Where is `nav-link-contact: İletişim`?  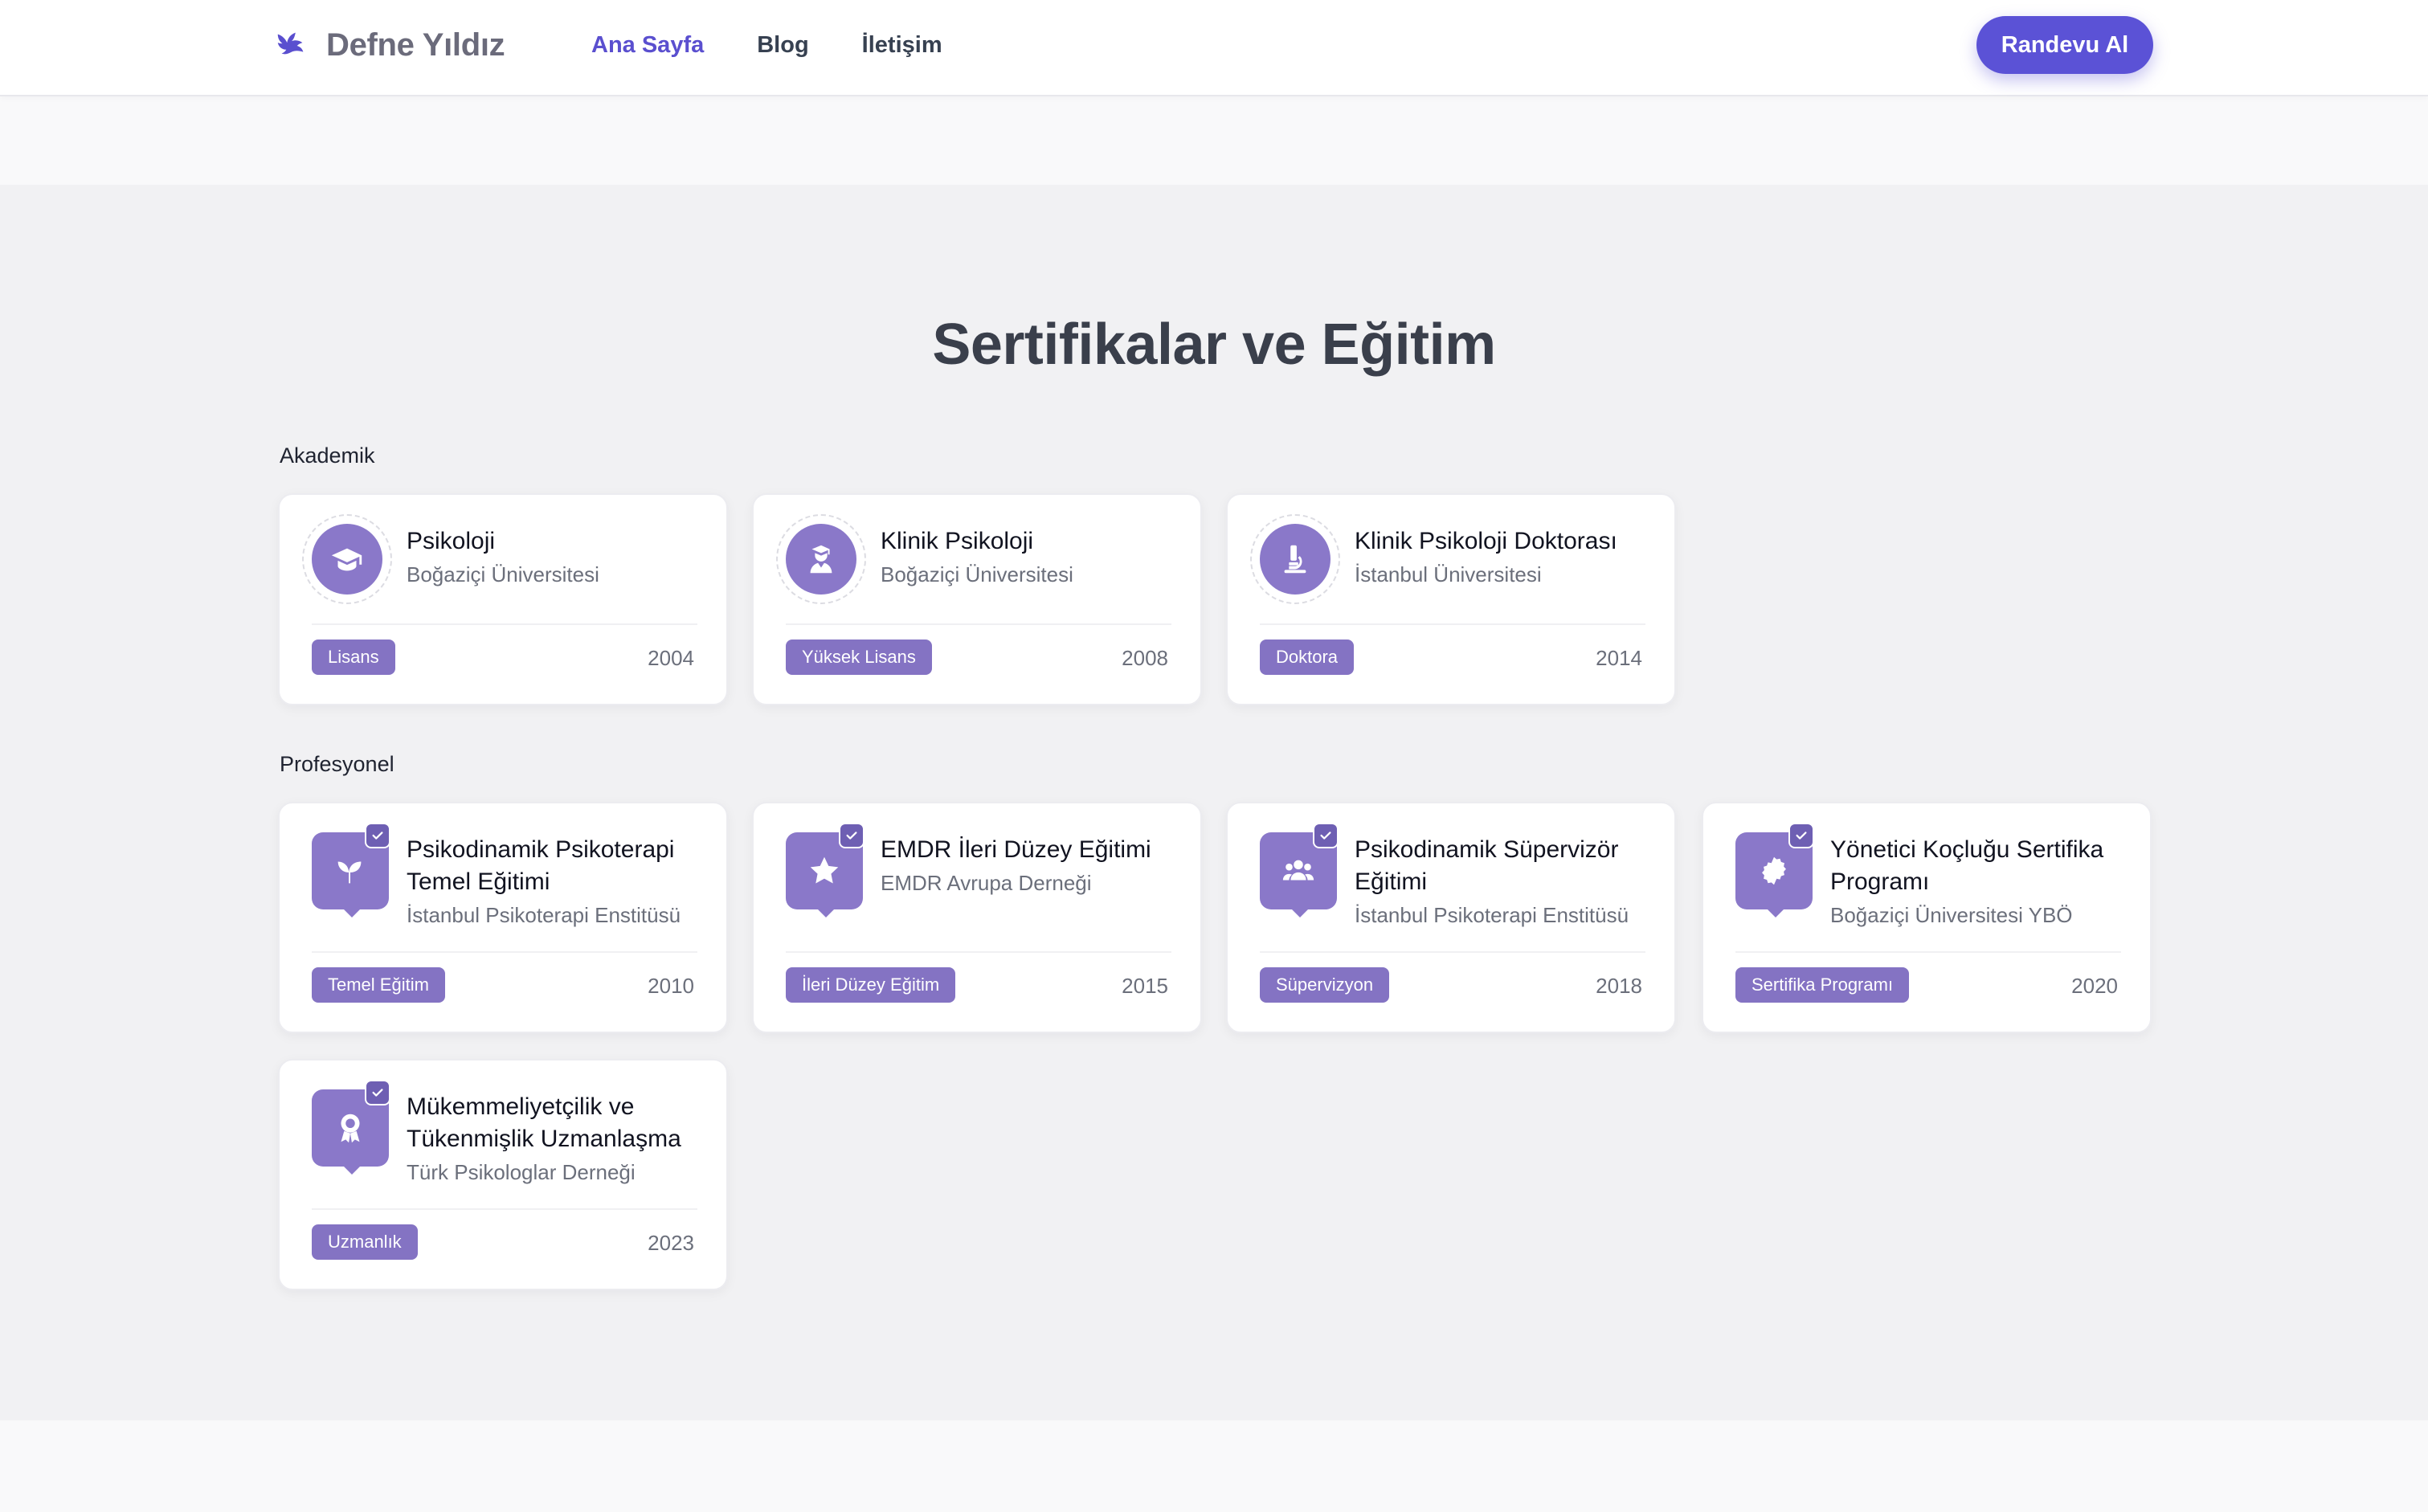
nav-link-contact: İletişim is located at coordinates (902, 45).